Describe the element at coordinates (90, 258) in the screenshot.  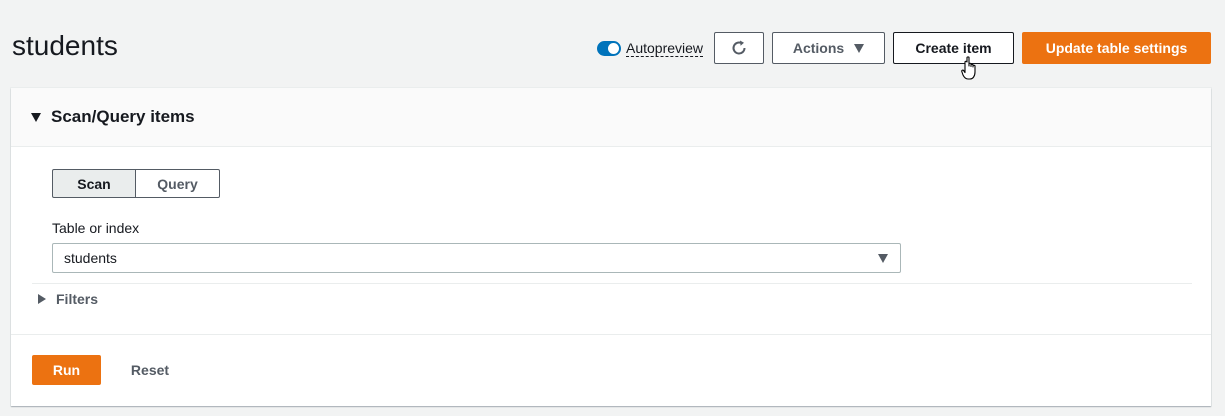
I see `table-or-index-value: students` at that location.